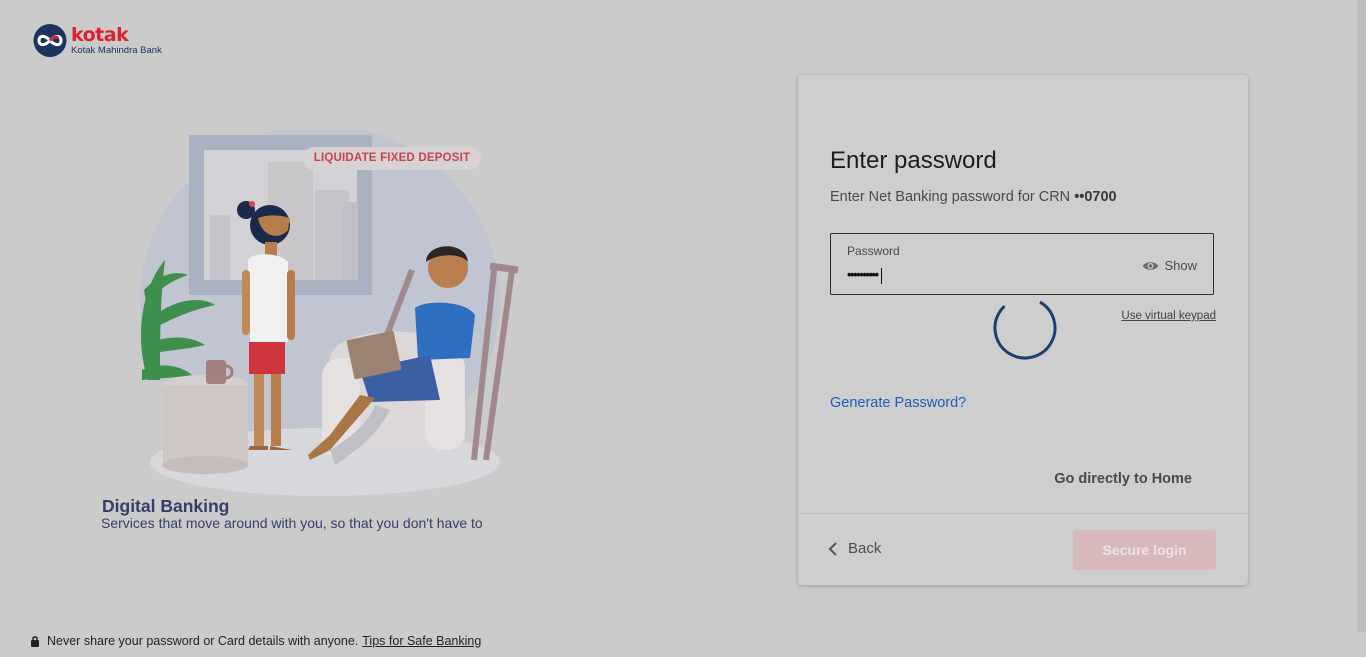 Image resolution: width=1366 pixels, height=657 pixels. What do you see at coordinates (166, 506) in the screenshot?
I see `promo-title: Digital Banking` at bounding box center [166, 506].